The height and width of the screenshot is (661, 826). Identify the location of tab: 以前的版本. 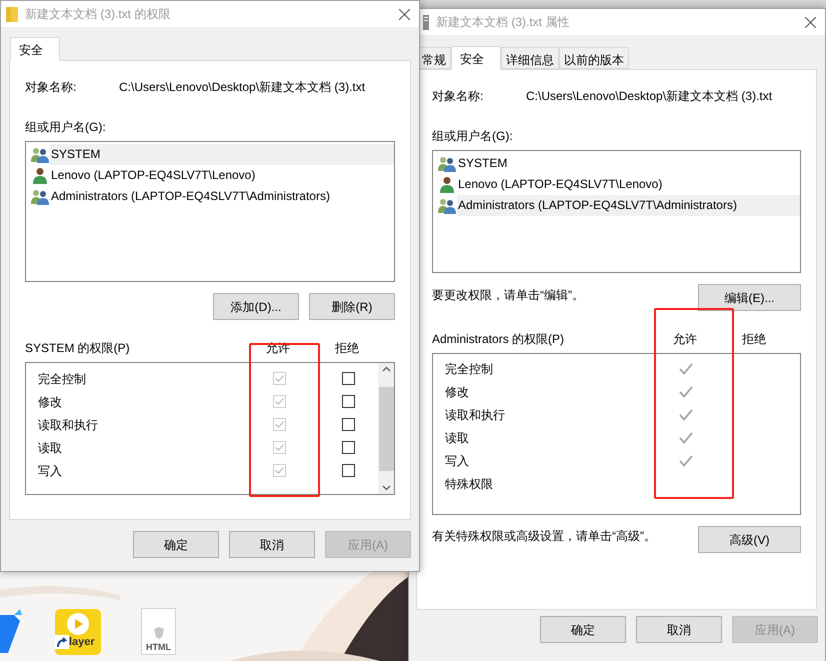
(594, 58).